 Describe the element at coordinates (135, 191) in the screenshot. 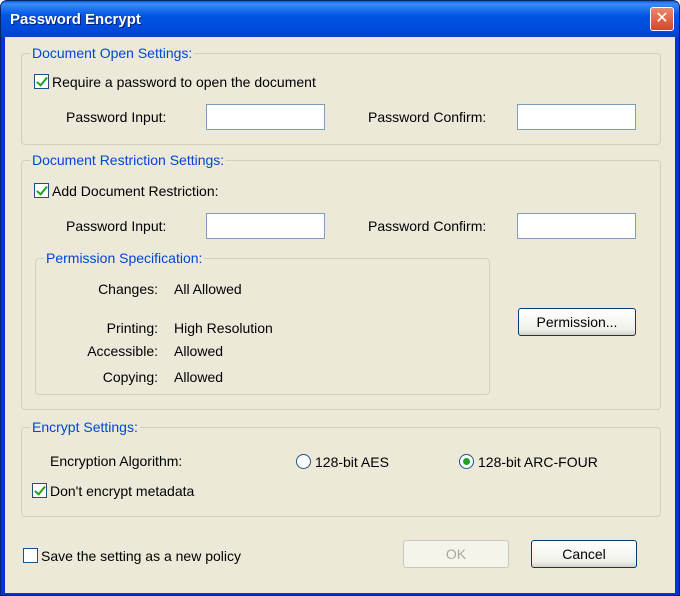

I see `add-restriction-label: Add Document Restriction:` at that location.